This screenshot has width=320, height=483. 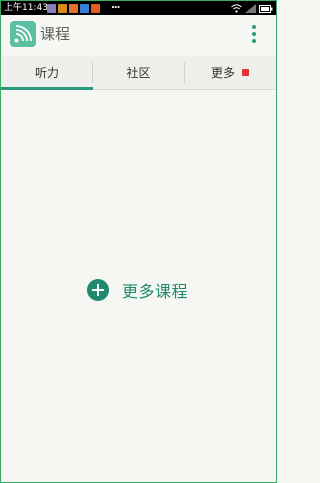 I want to click on status-time: 上午11:43, so click(x=26, y=8).